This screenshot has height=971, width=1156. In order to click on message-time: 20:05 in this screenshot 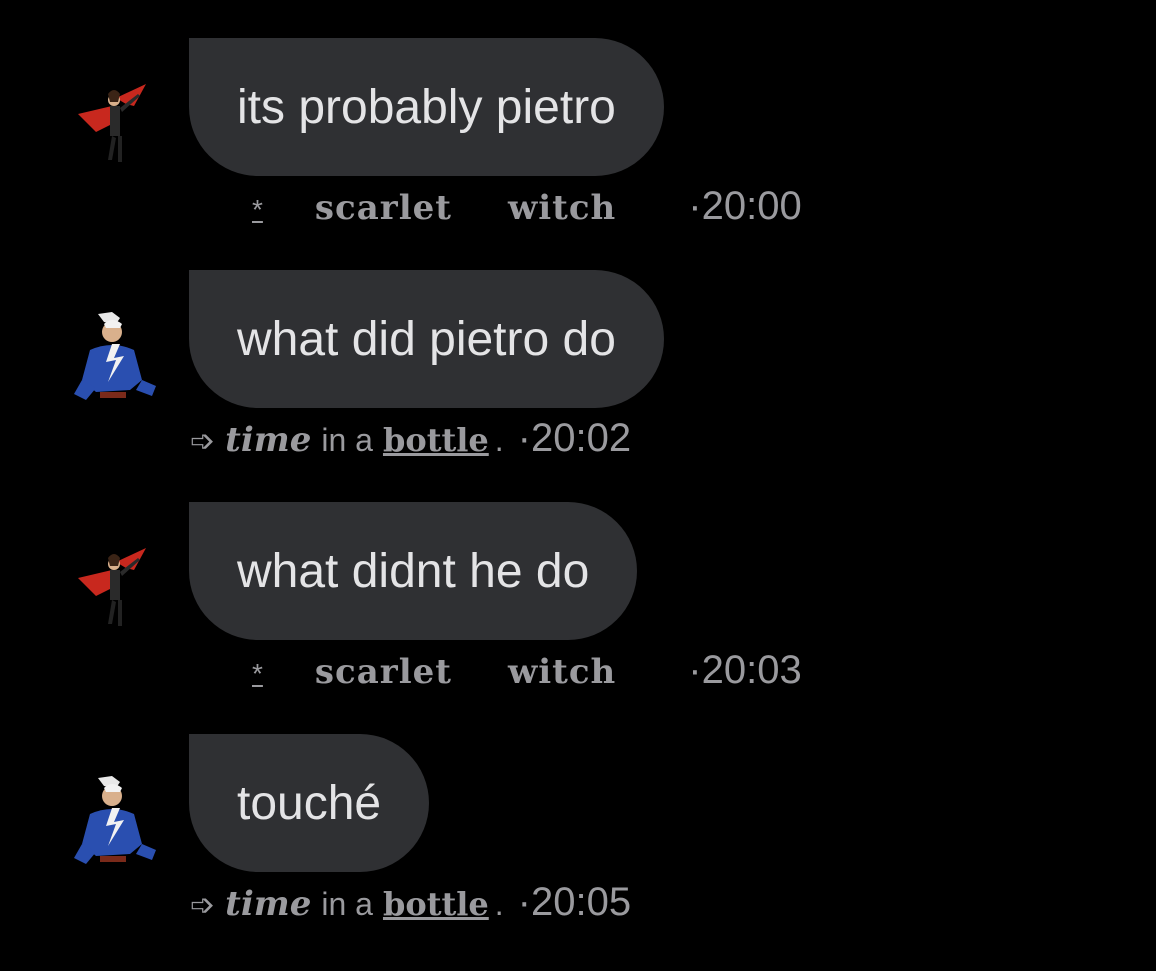, I will do `click(581, 902)`.